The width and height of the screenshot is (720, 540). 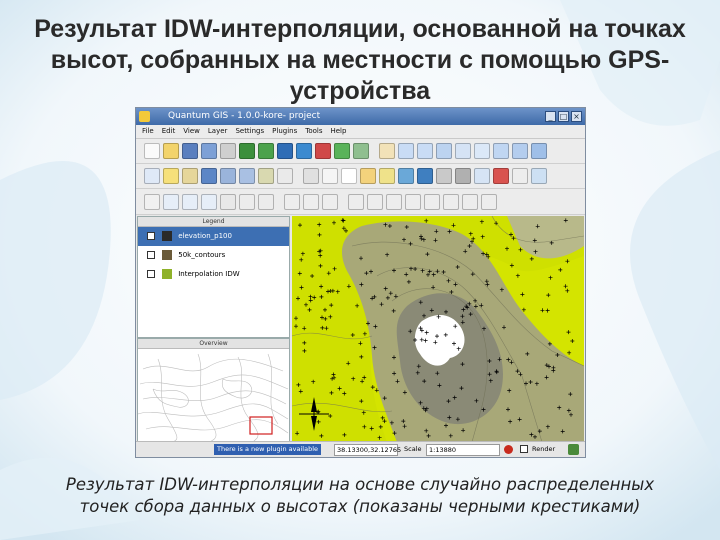 What do you see at coordinates (482, 176) in the screenshot?
I see `spit-icon` at bounding box center [482, 176].